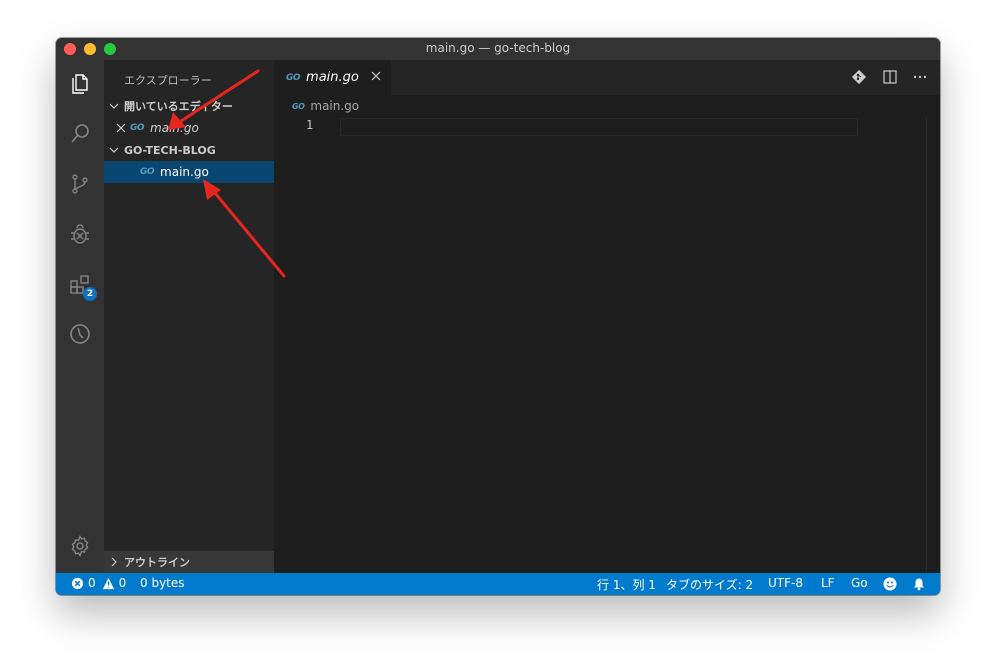 The height and width of the screenshot is (669, 996). What do you see at coordinates (607, 77) in the screenshot?
I see `editor-tabs-bar: GO main.go` at bounding box center [607, 77].